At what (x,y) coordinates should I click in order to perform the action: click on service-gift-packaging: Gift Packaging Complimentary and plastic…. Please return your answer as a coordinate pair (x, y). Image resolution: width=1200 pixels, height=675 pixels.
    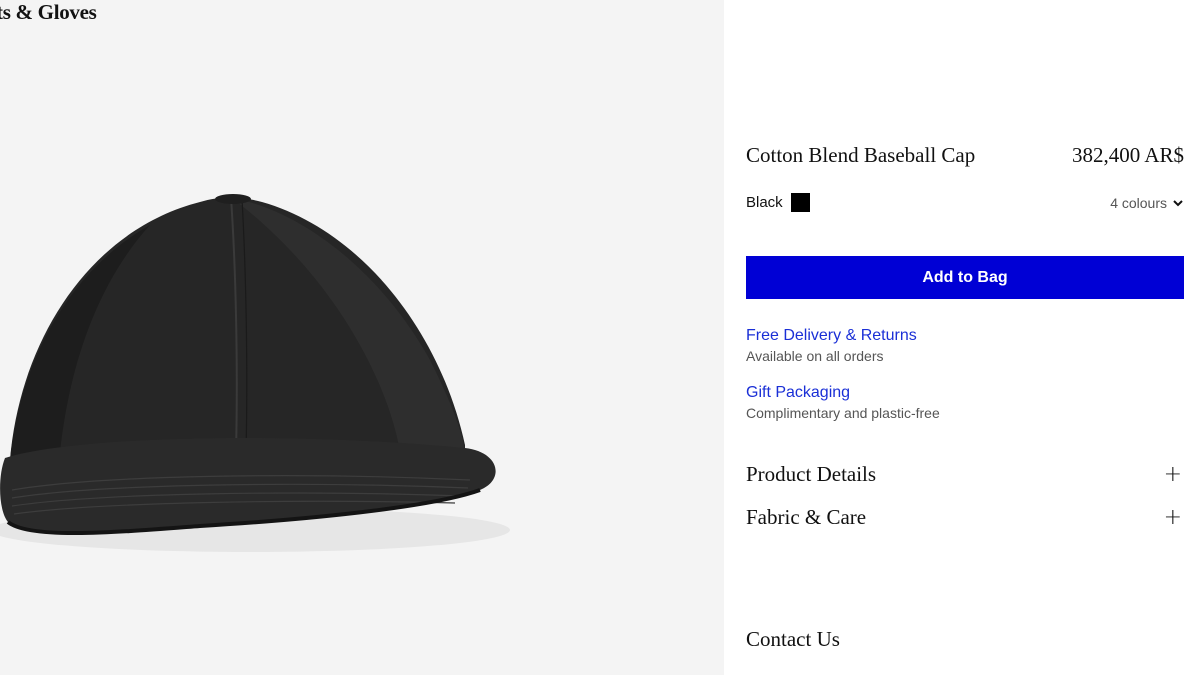
    Looking at the image, I should click on (843, 402).